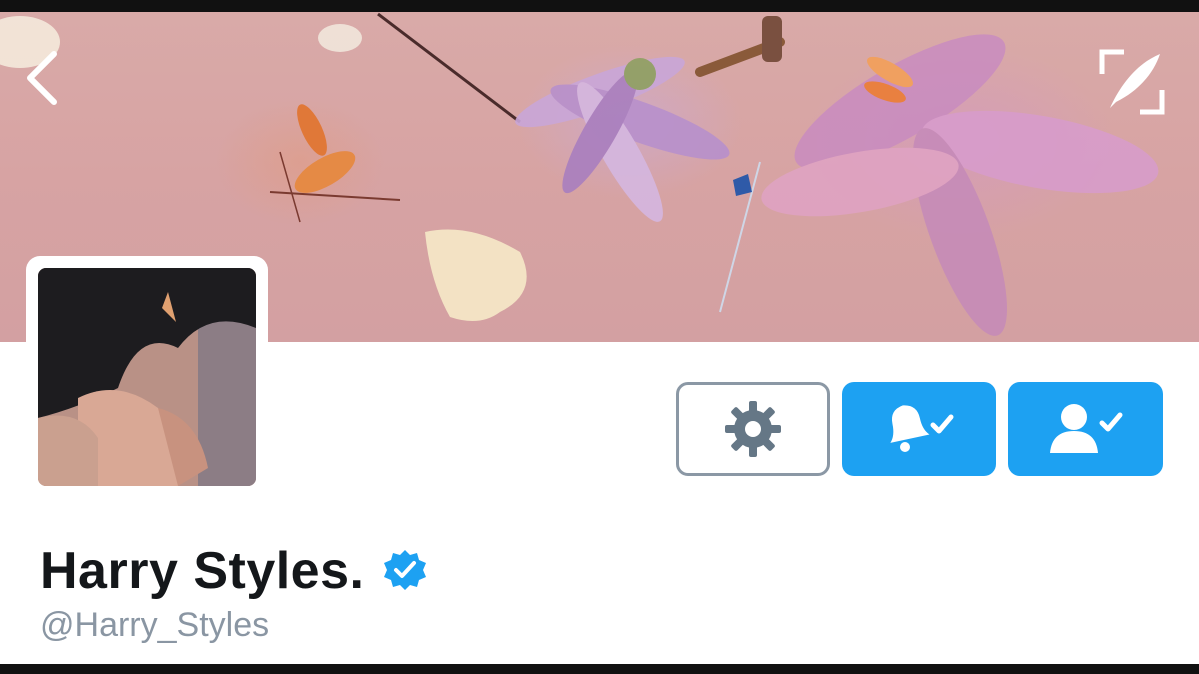 Image resolution: width=1199 pixels, height=674 pixels. Describe the element at coordinates (405, 570) in the screenshot. I see `verified-badge-icon` at that location.